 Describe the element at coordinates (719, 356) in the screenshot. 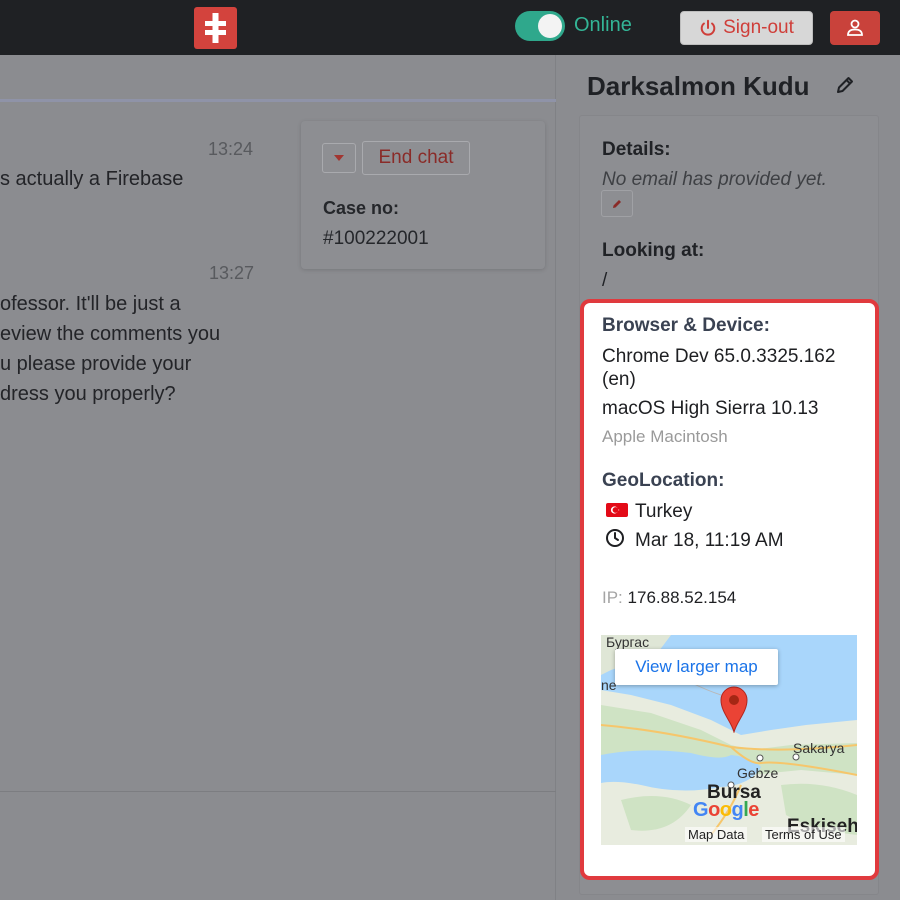

I see `browser-name: Chrome Dev 65.0.3325.162` at that location.